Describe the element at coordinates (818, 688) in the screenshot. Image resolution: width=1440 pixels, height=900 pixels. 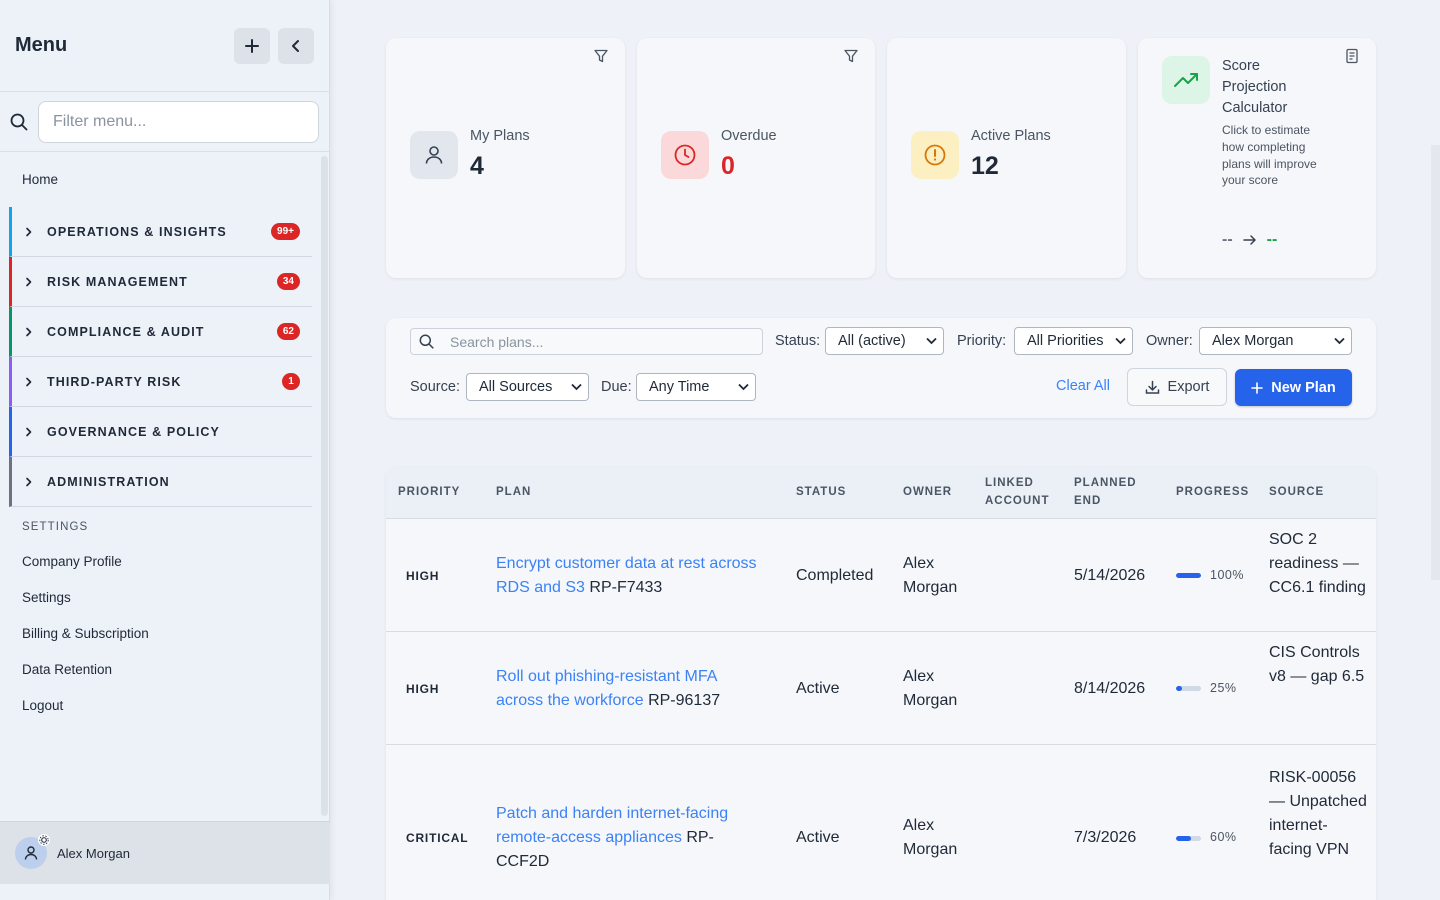
I see `status-cell: Active` at that location.